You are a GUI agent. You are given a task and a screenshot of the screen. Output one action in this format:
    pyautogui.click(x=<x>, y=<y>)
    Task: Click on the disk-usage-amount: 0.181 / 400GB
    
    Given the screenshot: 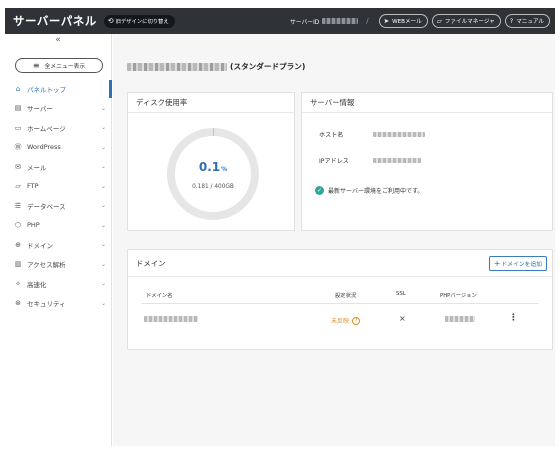 What is the action you would take?
    pyautogui.click(x=213, y=187)
    